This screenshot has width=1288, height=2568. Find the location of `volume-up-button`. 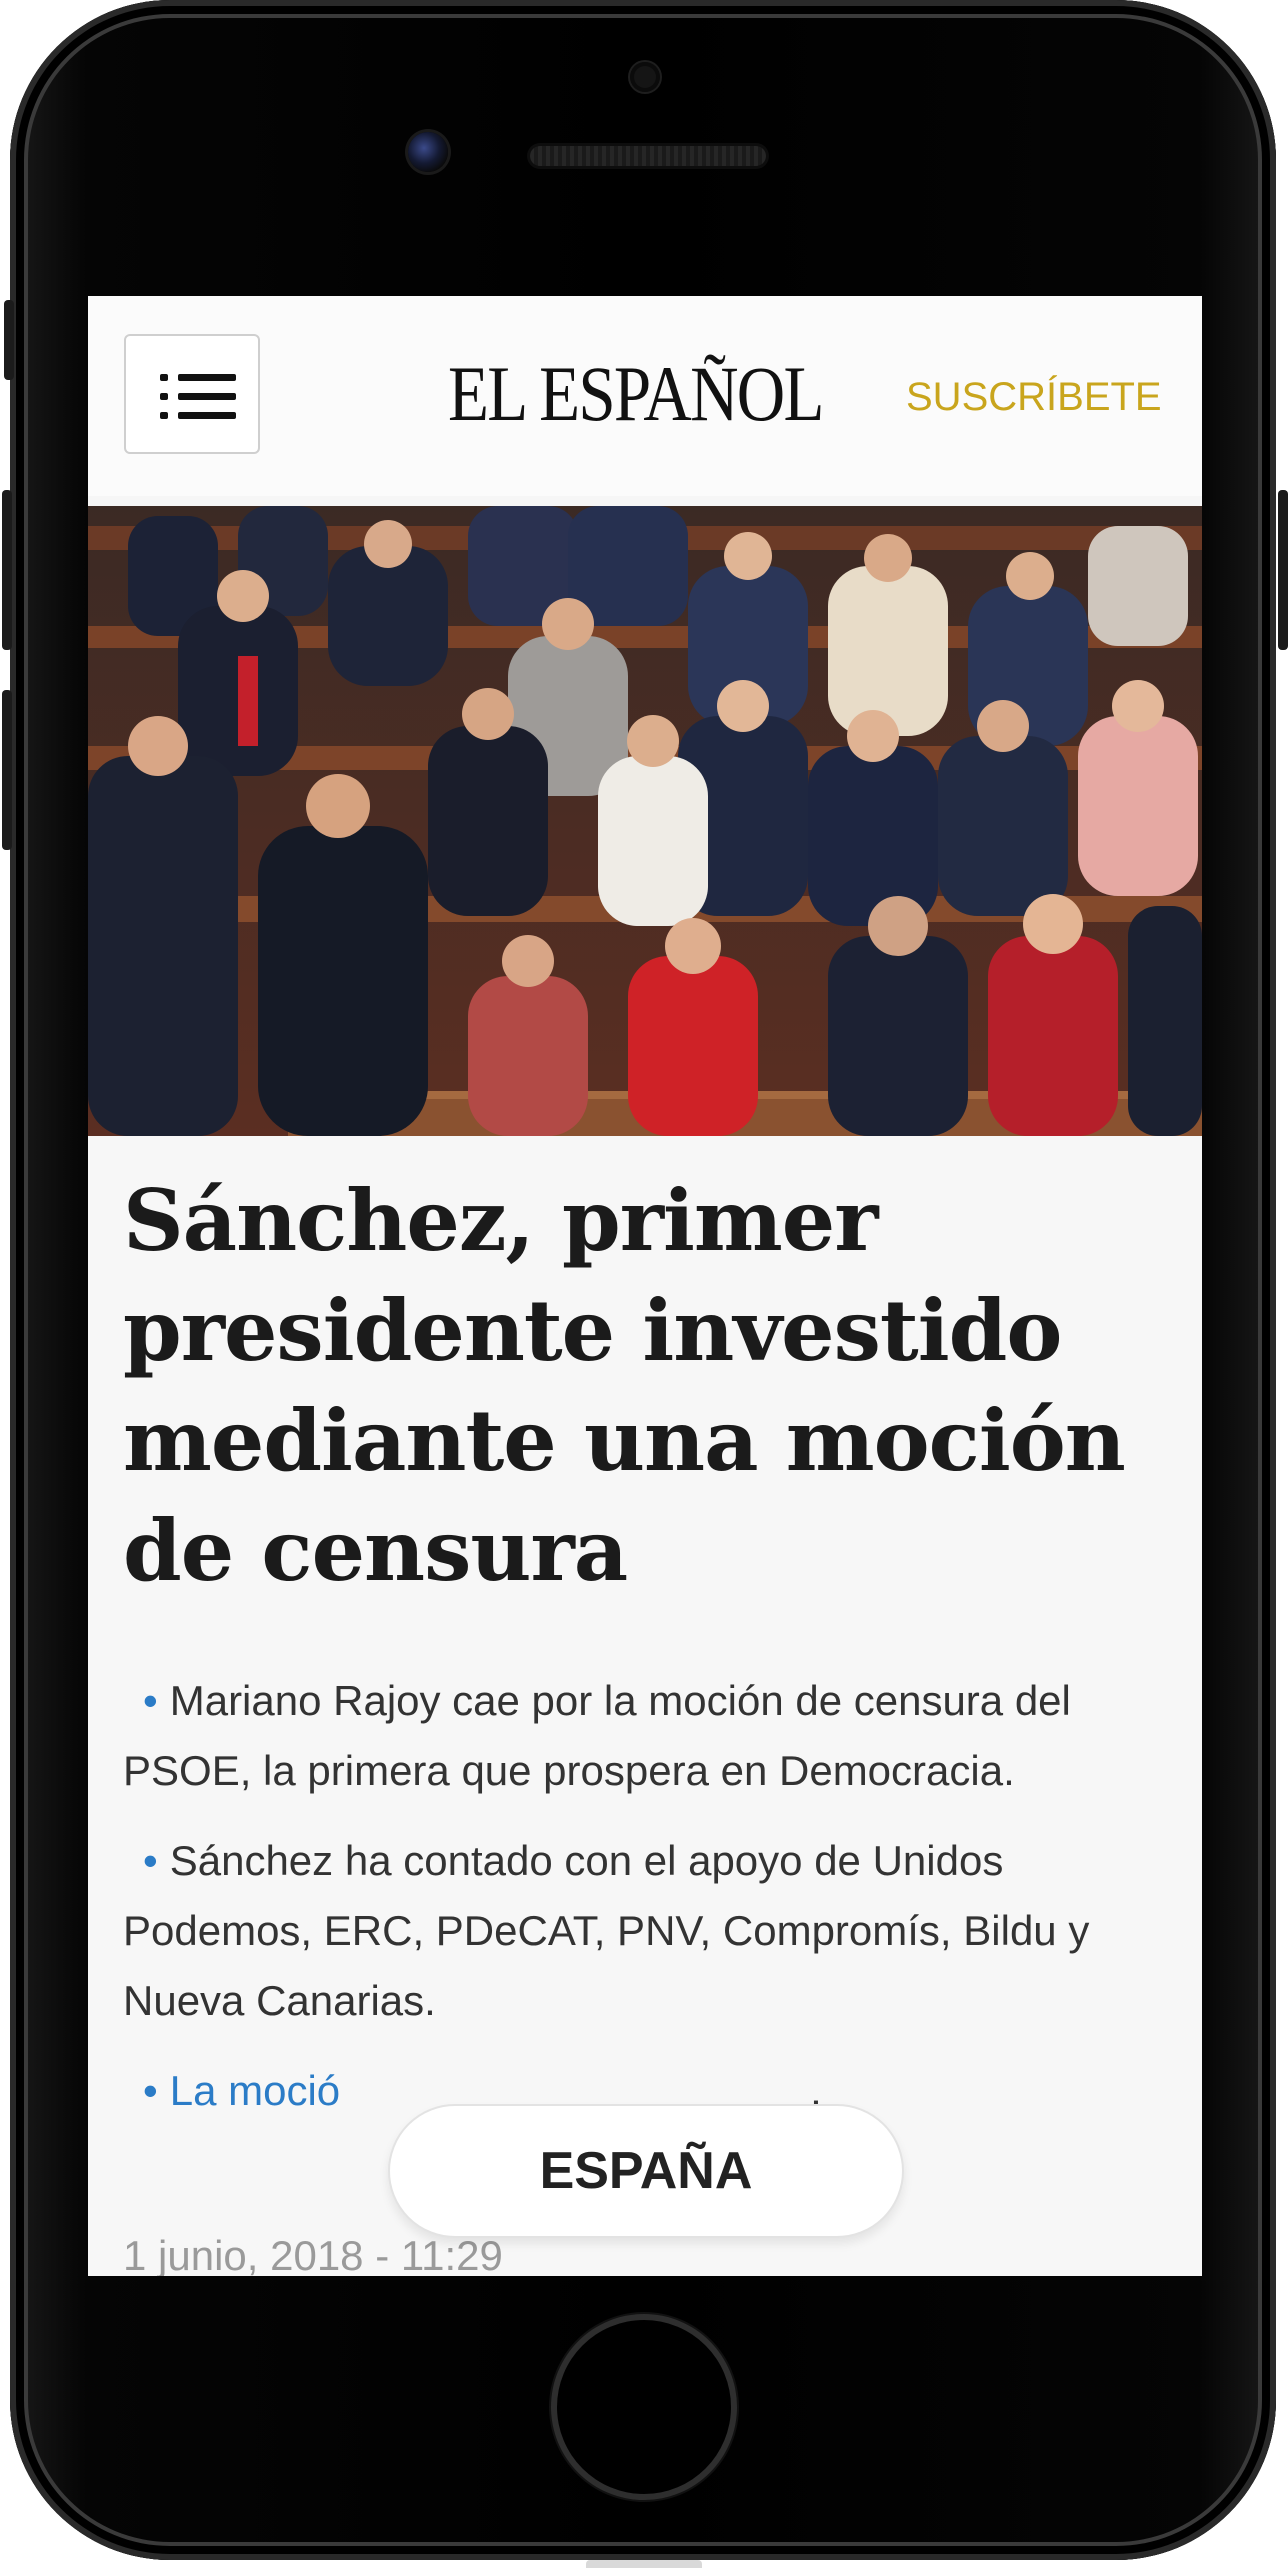

volume-up-button is located at coordinates (7, 570).